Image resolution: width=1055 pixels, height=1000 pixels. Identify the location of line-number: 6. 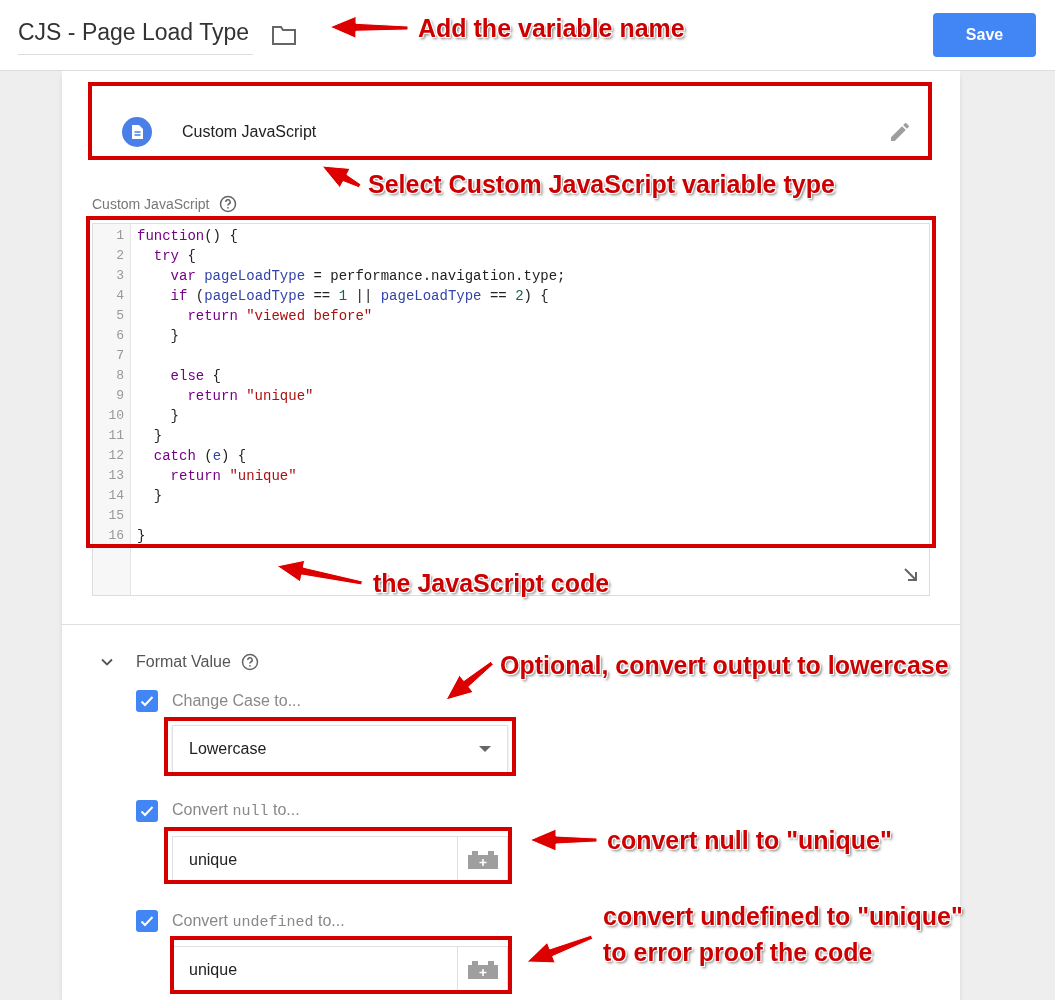
(120, 336).